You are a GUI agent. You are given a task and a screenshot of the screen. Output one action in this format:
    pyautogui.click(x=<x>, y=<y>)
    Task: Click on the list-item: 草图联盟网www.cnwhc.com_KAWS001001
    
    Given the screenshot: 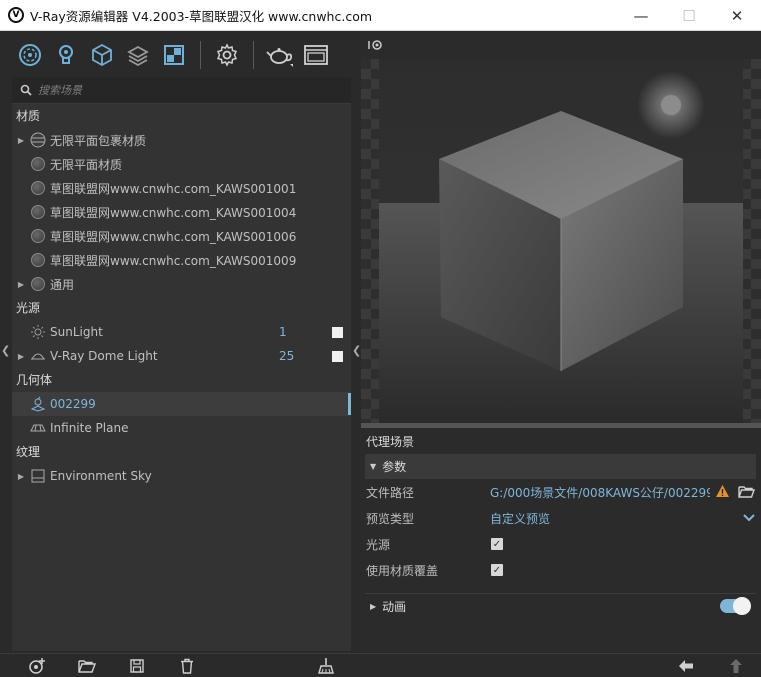 What is the action you would take?
    pyautogui.click(x=181, y=188)
    